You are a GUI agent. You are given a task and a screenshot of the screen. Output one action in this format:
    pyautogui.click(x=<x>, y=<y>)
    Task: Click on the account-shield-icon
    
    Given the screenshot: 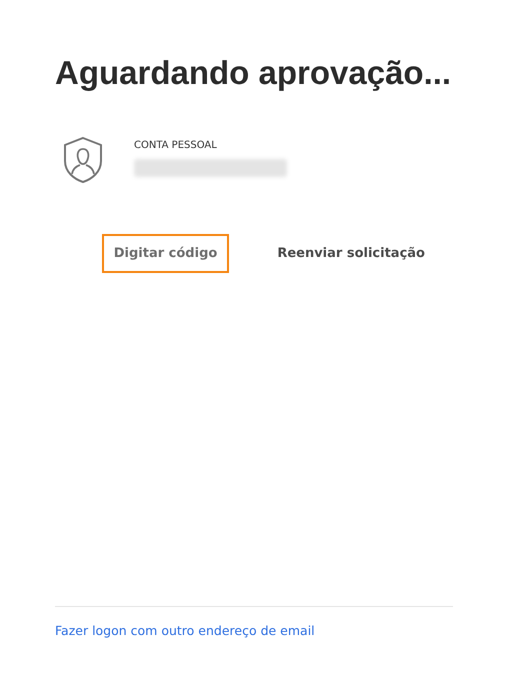 What is the action you would take?
    pyautogui.click(x=83, y=160)
    